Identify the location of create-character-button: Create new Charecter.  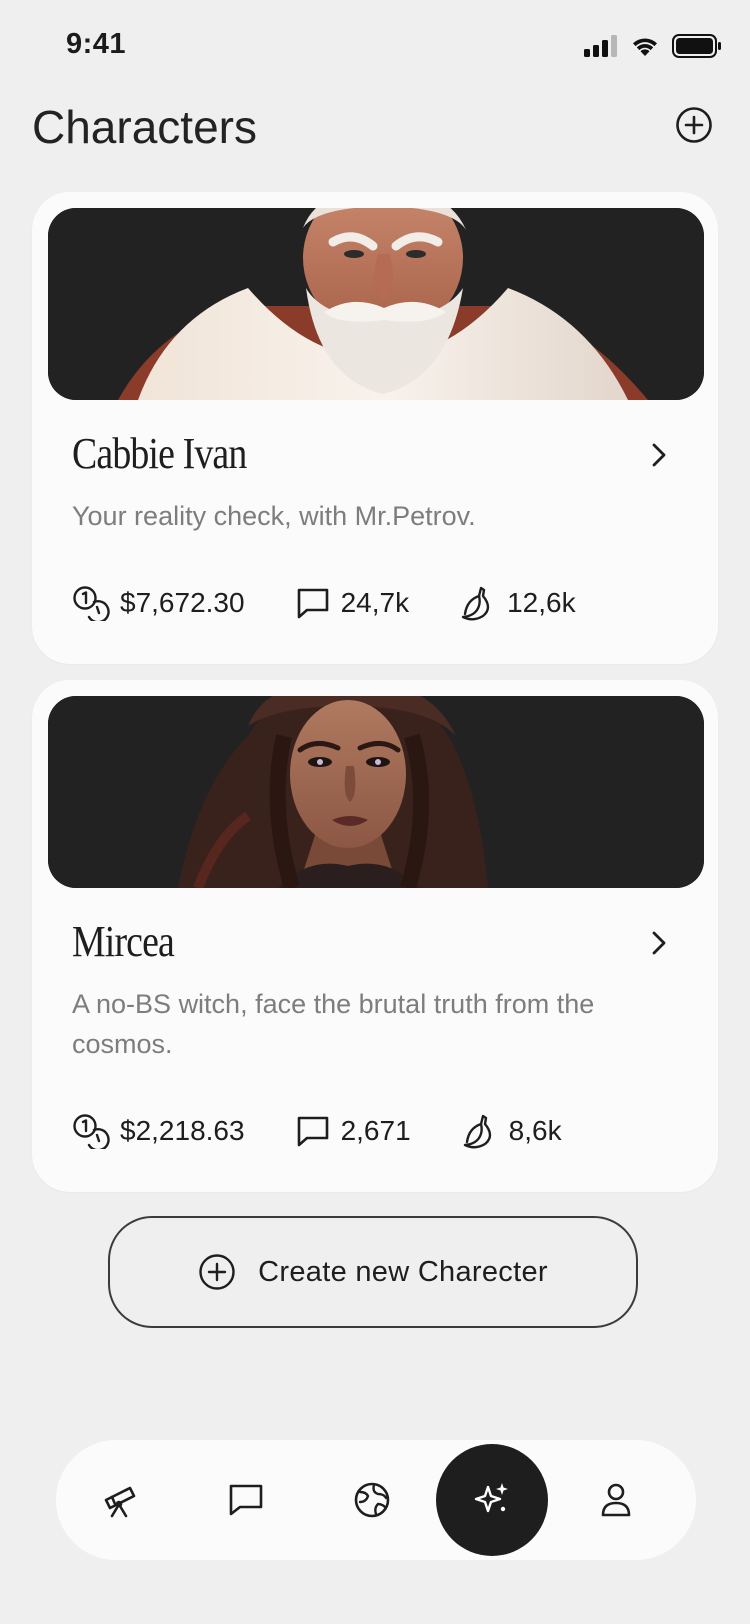
(373, 1272).